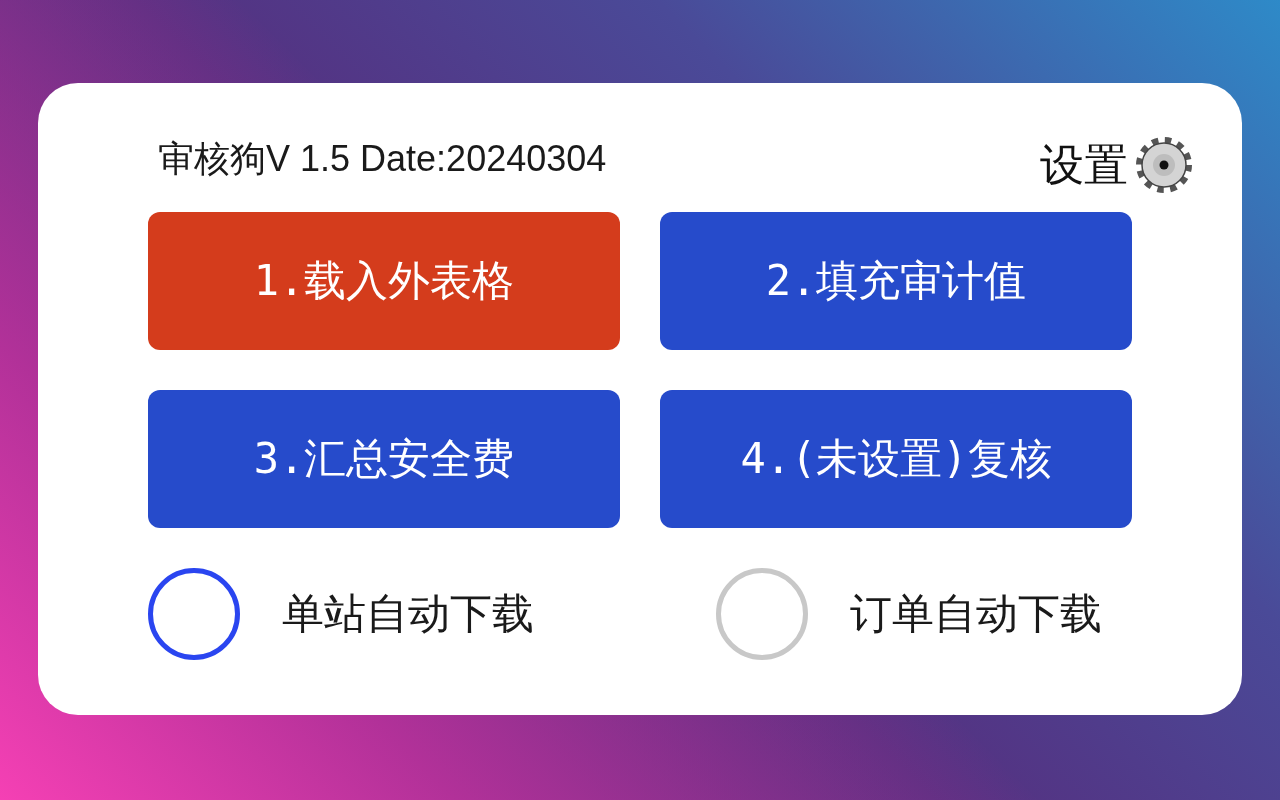  Describe the element at coordinates (384, 281) in the screenshot. I see `action-button: 1.载入外表格` at that location.